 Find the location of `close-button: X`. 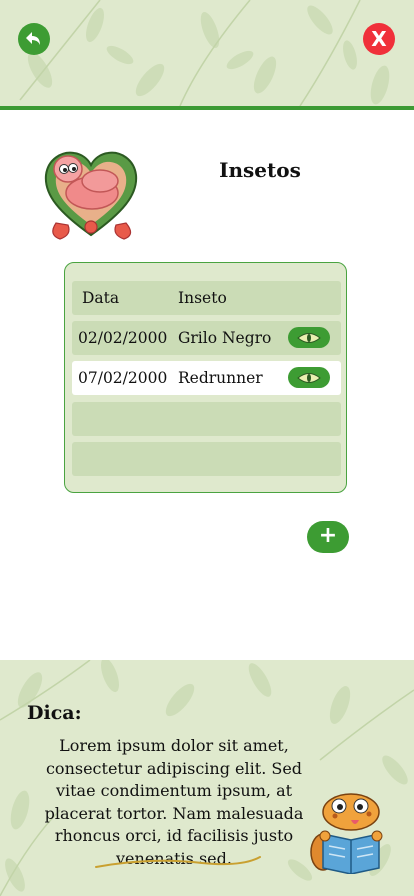

close-button: X is located at coordinates (379, 39).